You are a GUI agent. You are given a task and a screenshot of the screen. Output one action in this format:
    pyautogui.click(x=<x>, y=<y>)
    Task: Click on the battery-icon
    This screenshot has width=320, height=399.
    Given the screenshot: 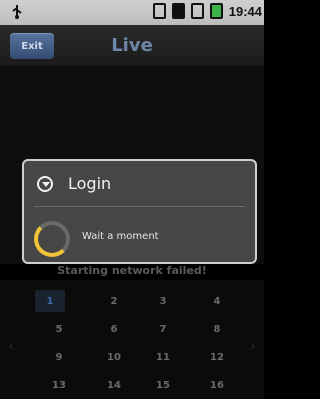 What is the action you would take?
    pyautogui.click(x=216, y=11)
    